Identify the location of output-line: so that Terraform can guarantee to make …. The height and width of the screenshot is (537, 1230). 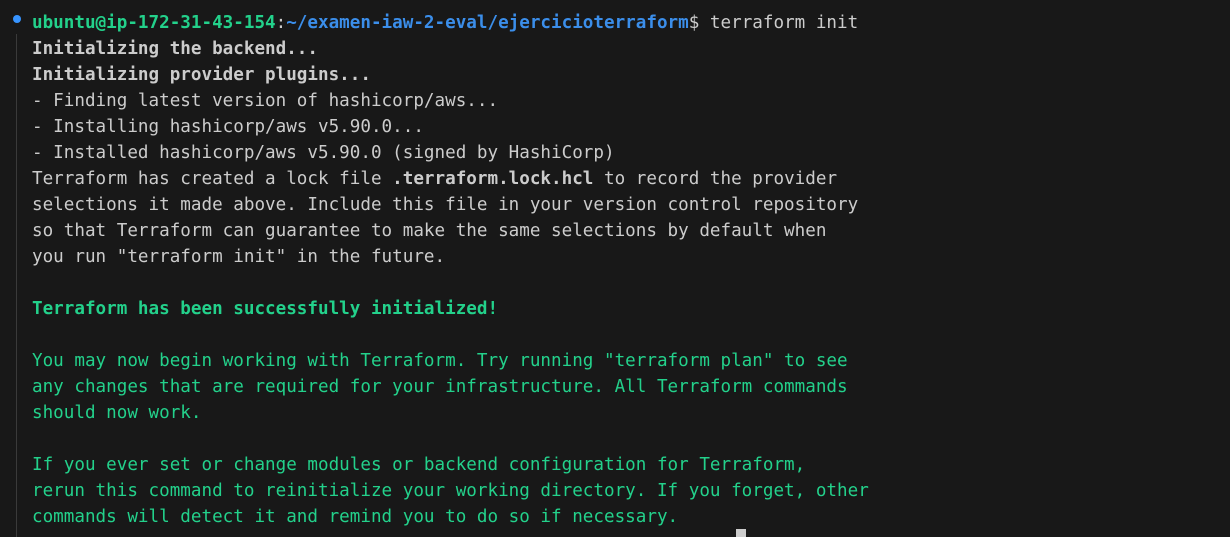
(429, 231).